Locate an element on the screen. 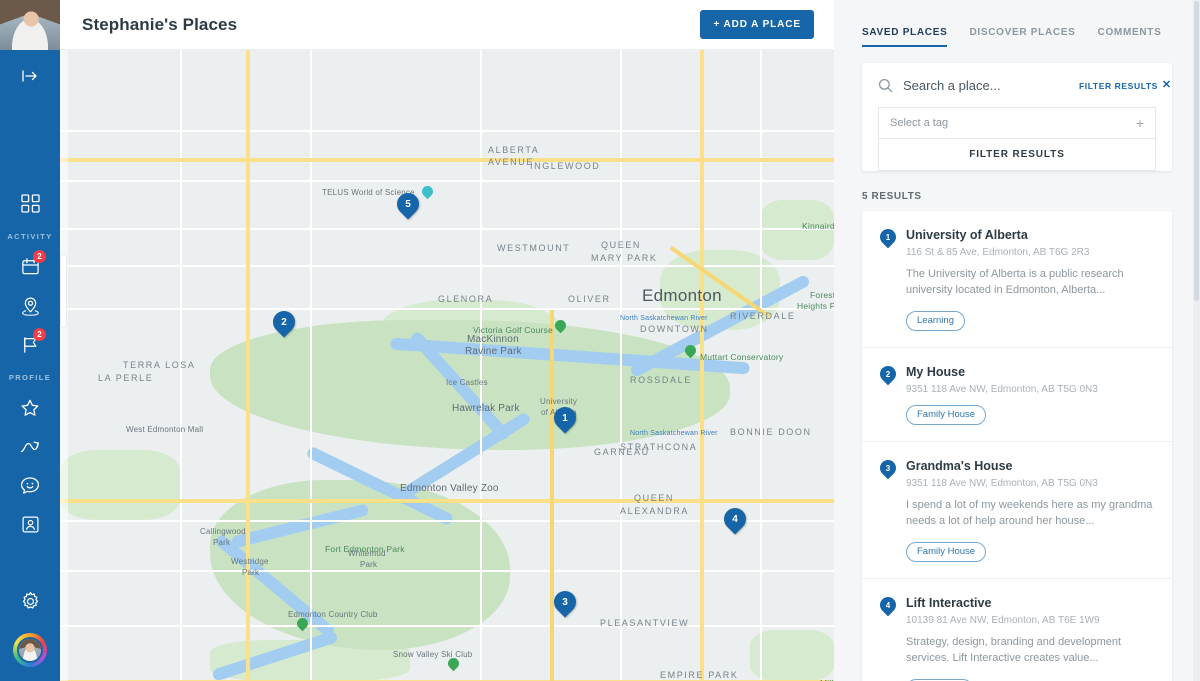 The image size is (1200, 681). sidebar-item-flags: 2 is located at coordinates (30, 344).